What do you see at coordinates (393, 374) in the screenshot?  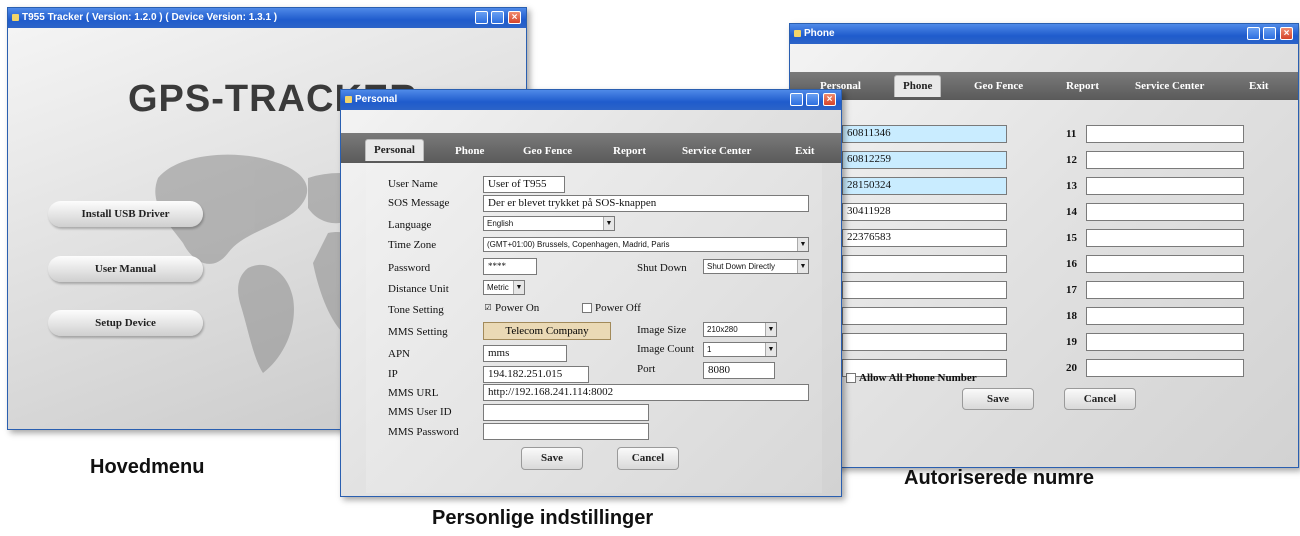 I see `ip-label: IP` at bounding box center [393, 374].